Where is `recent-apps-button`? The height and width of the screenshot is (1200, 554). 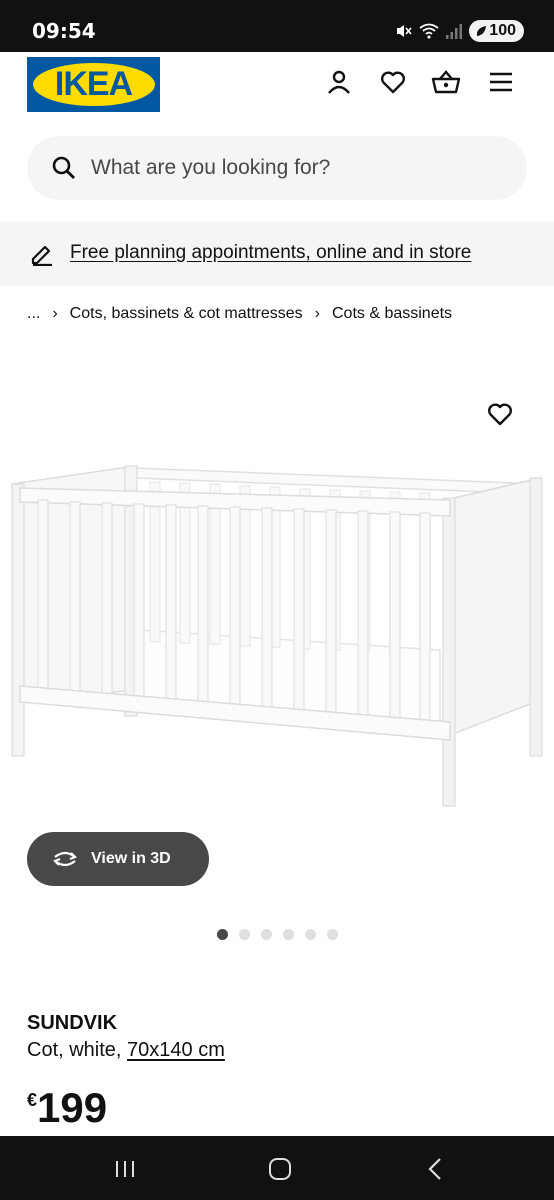
recent-apps-button is located at coordinates (125, 1169).